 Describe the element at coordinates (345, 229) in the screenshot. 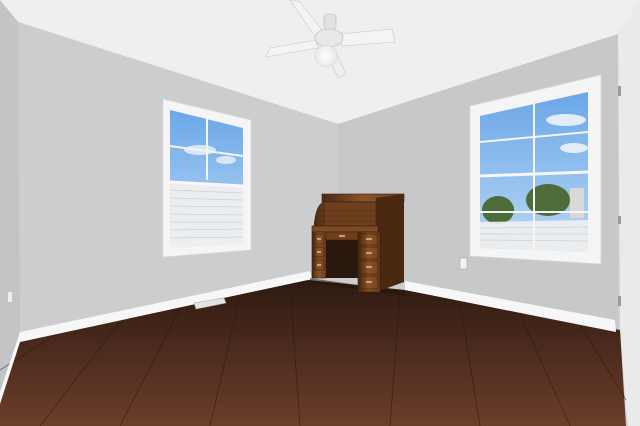

I see `desk-writing-surface` at that location.